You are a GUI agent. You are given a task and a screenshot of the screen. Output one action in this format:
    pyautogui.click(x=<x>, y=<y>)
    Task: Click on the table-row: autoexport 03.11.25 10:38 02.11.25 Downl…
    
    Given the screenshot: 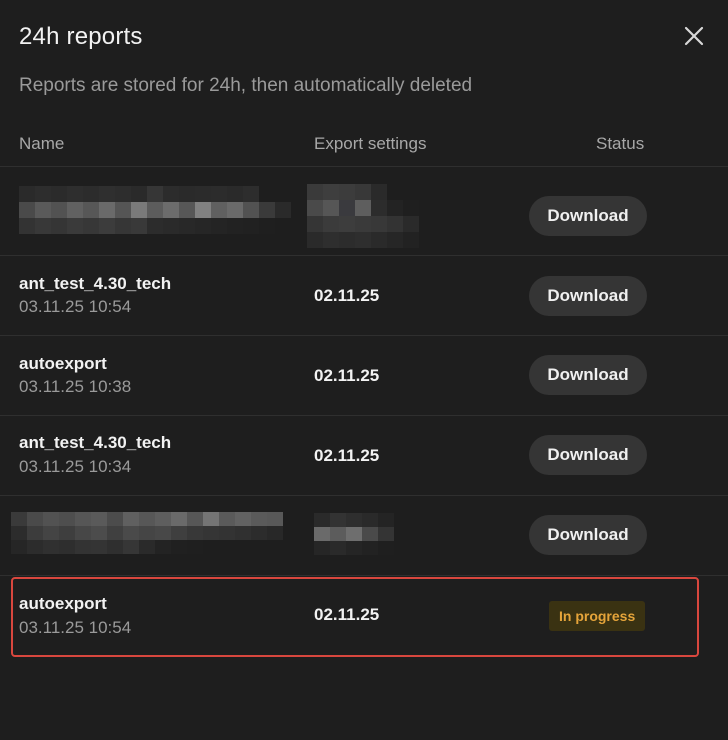 What is the action you would take?
    pyautogui.click(x=364, y=376)
    